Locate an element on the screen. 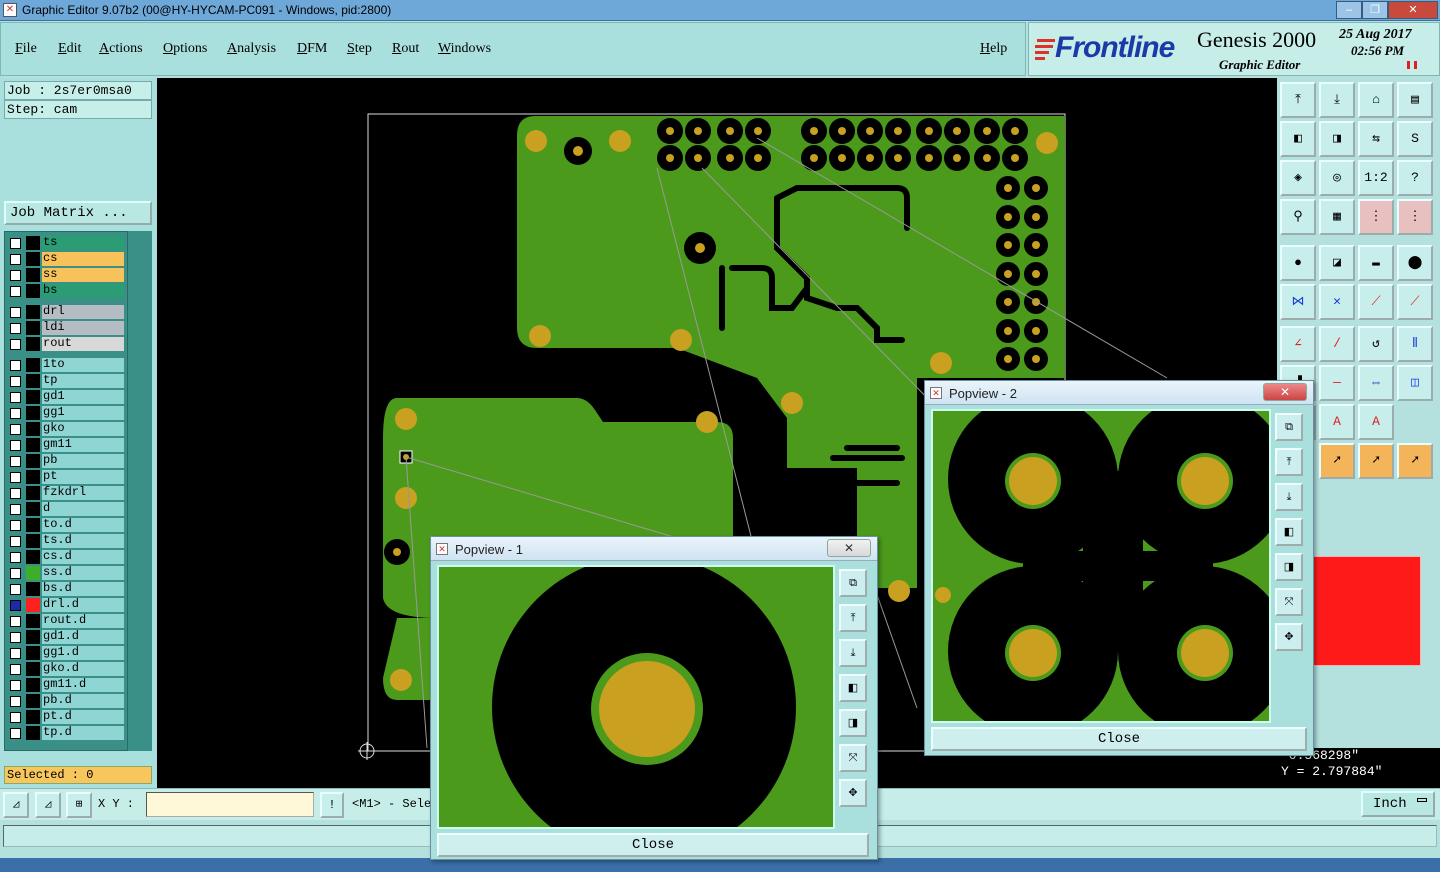 The height and width of the screenshot is (872, 1440). layer-row-ts-d: ts.d is located at coordinates (67, 541).